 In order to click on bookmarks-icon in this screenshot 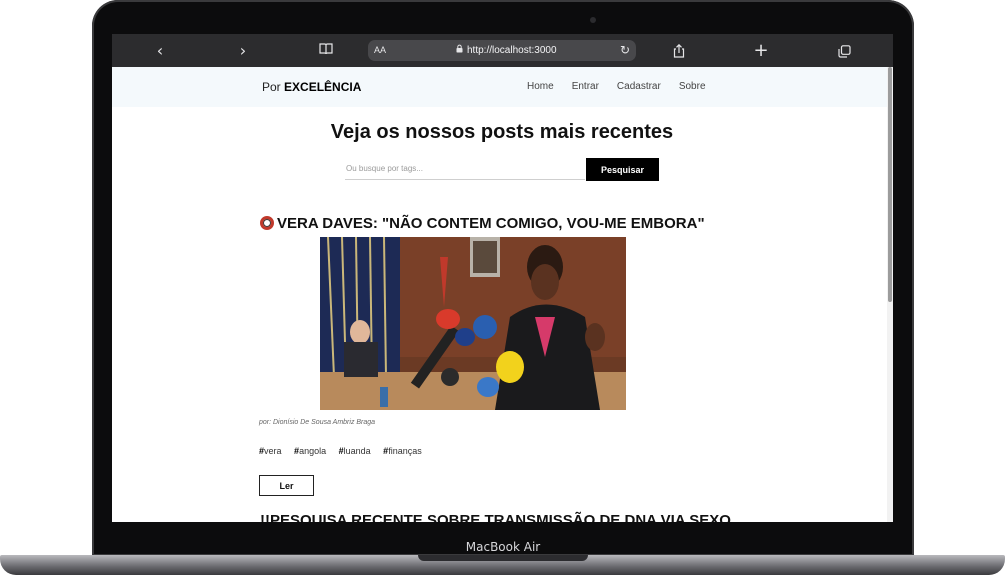, I will do `click(326, 50)`.